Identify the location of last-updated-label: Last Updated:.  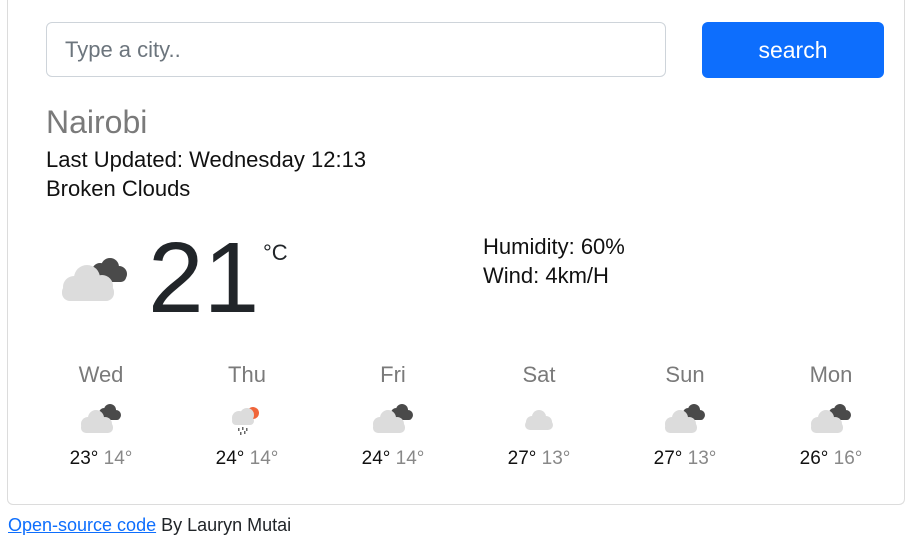
(114, 159).